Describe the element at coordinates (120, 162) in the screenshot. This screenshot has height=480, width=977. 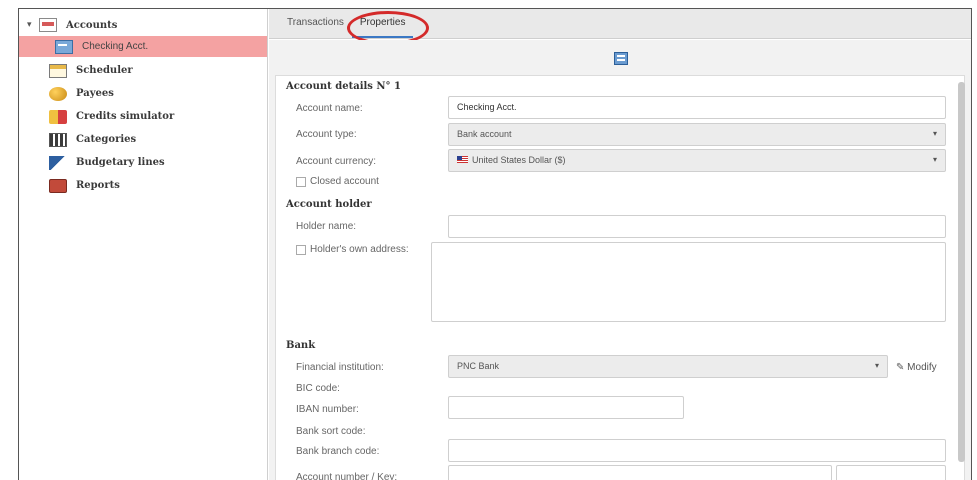
I see `sidebar-item-label: Budgetary lines` at that location.